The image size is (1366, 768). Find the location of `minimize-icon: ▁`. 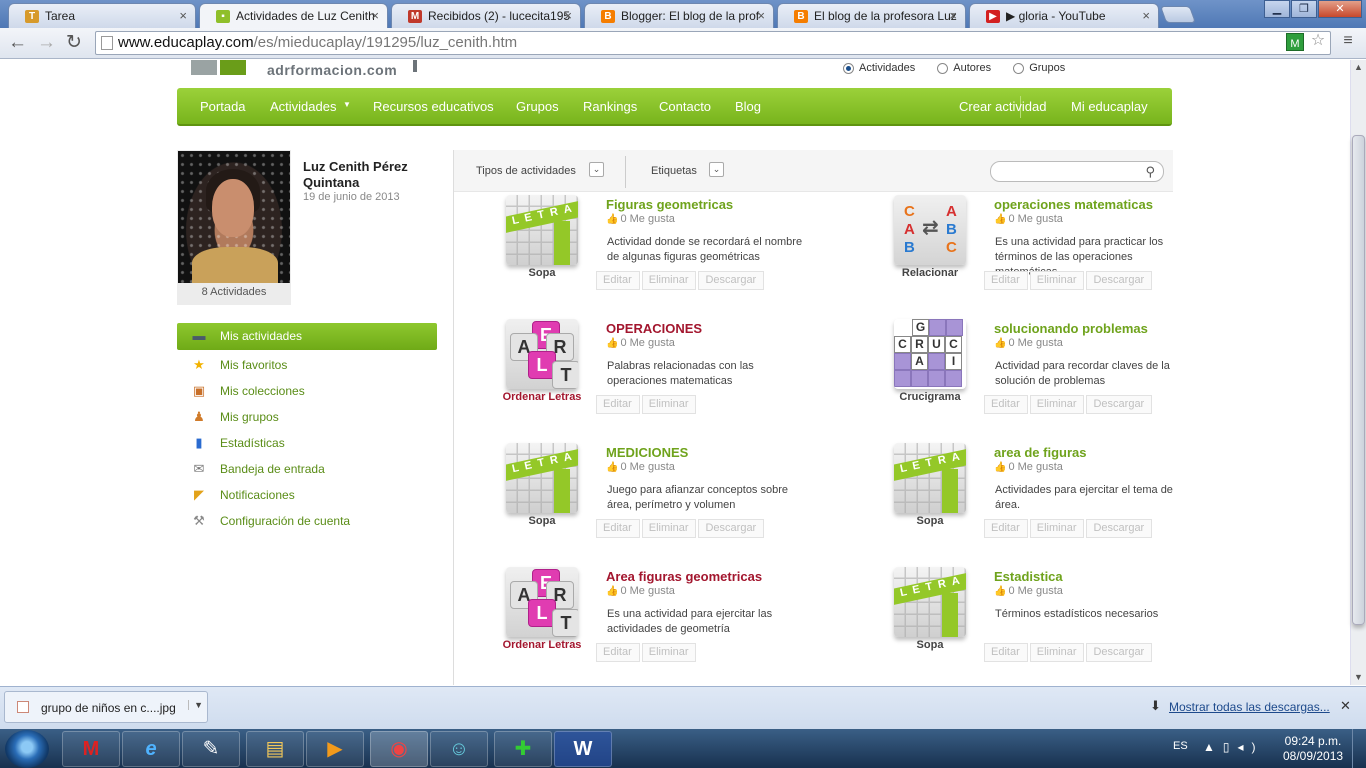

minimize-icon: ▁ is located at coordinates (1277, 9).